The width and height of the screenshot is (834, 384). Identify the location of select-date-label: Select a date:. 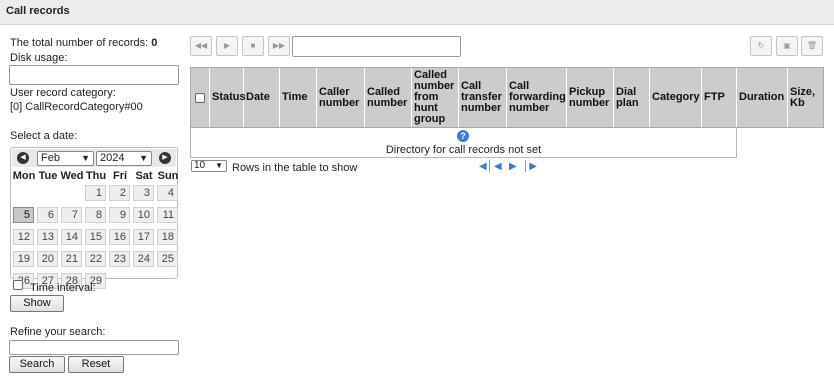
(44, 136).